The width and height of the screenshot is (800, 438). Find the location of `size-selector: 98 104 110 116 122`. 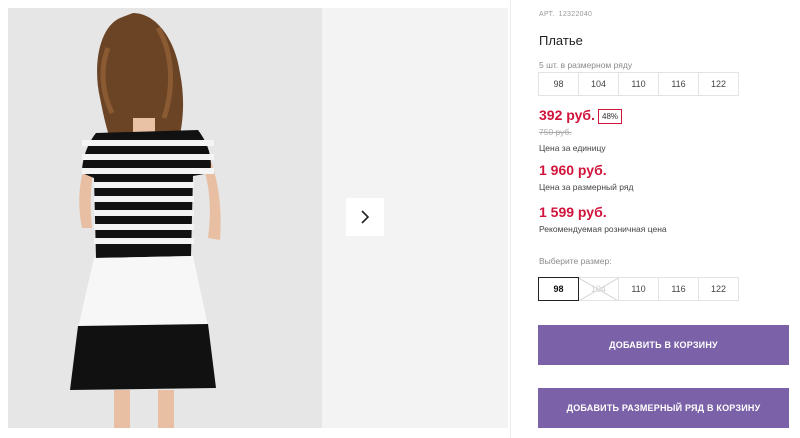

size-selector: 98 104 110 116 122 is located at coordinates (638, 289).